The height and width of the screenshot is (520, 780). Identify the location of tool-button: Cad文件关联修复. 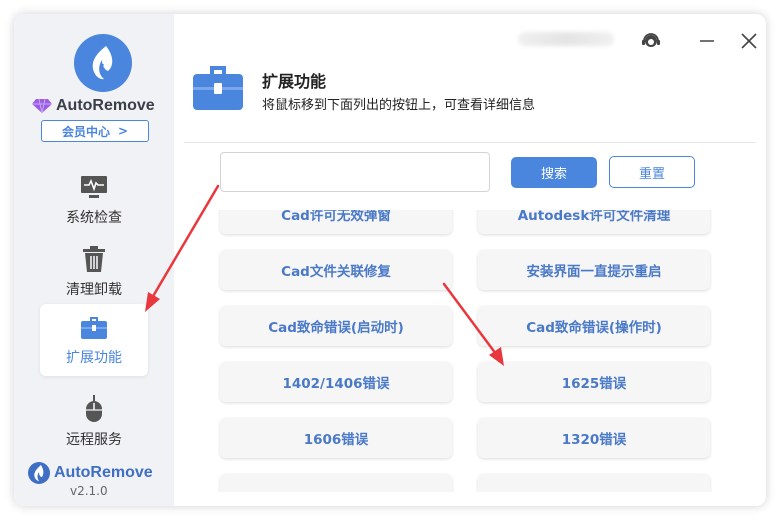
(336, 270).